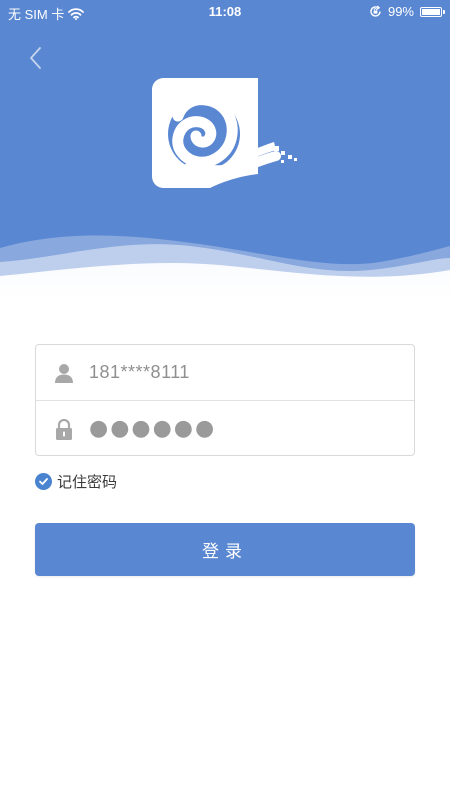  I want to click on login-button: 登录, so click(225, 549).